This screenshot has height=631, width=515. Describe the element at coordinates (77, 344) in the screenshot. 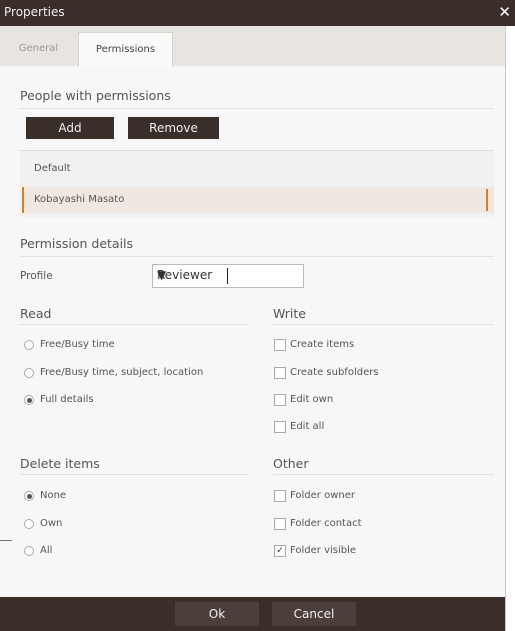

I see `read-option-label: Free/Busy time` at that location.